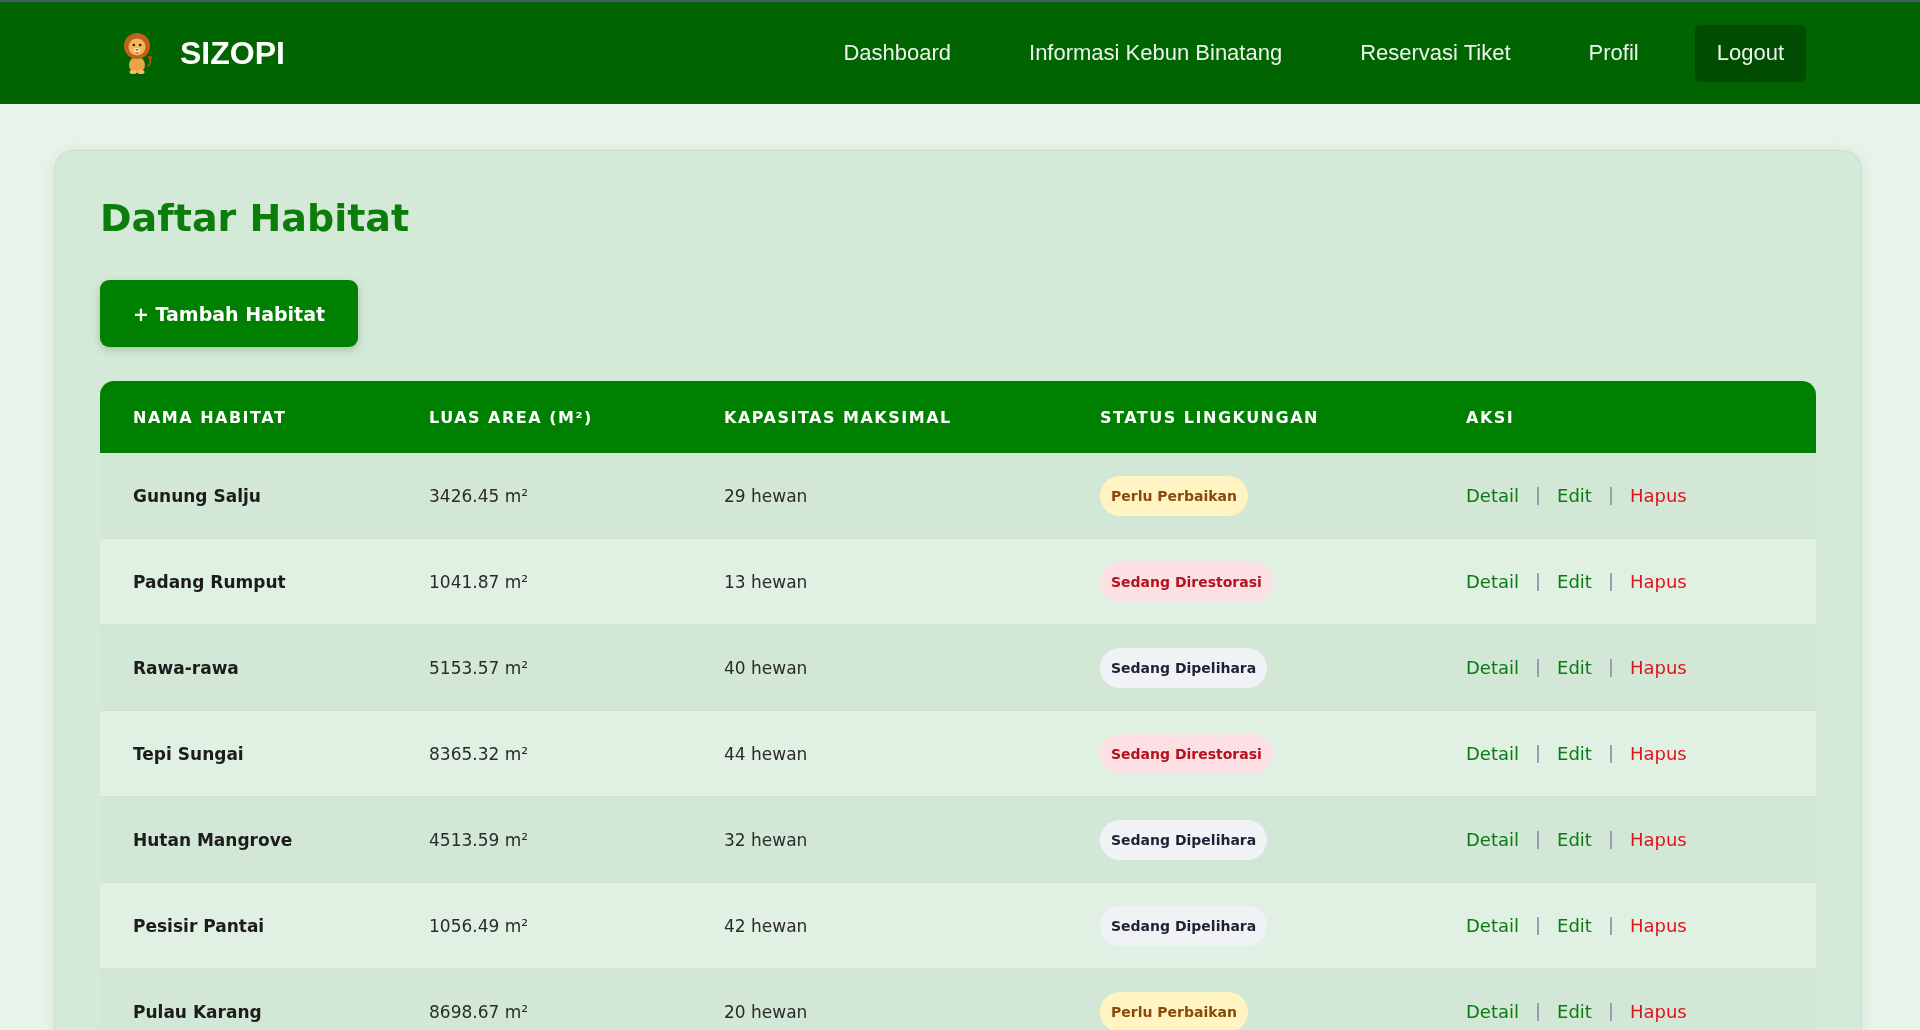 This screenshot has width=1920, height=1030. What do you see at coordinates (138, 53) in the screenshot?
I see `lion-icon` at bounding box center [138, 53].